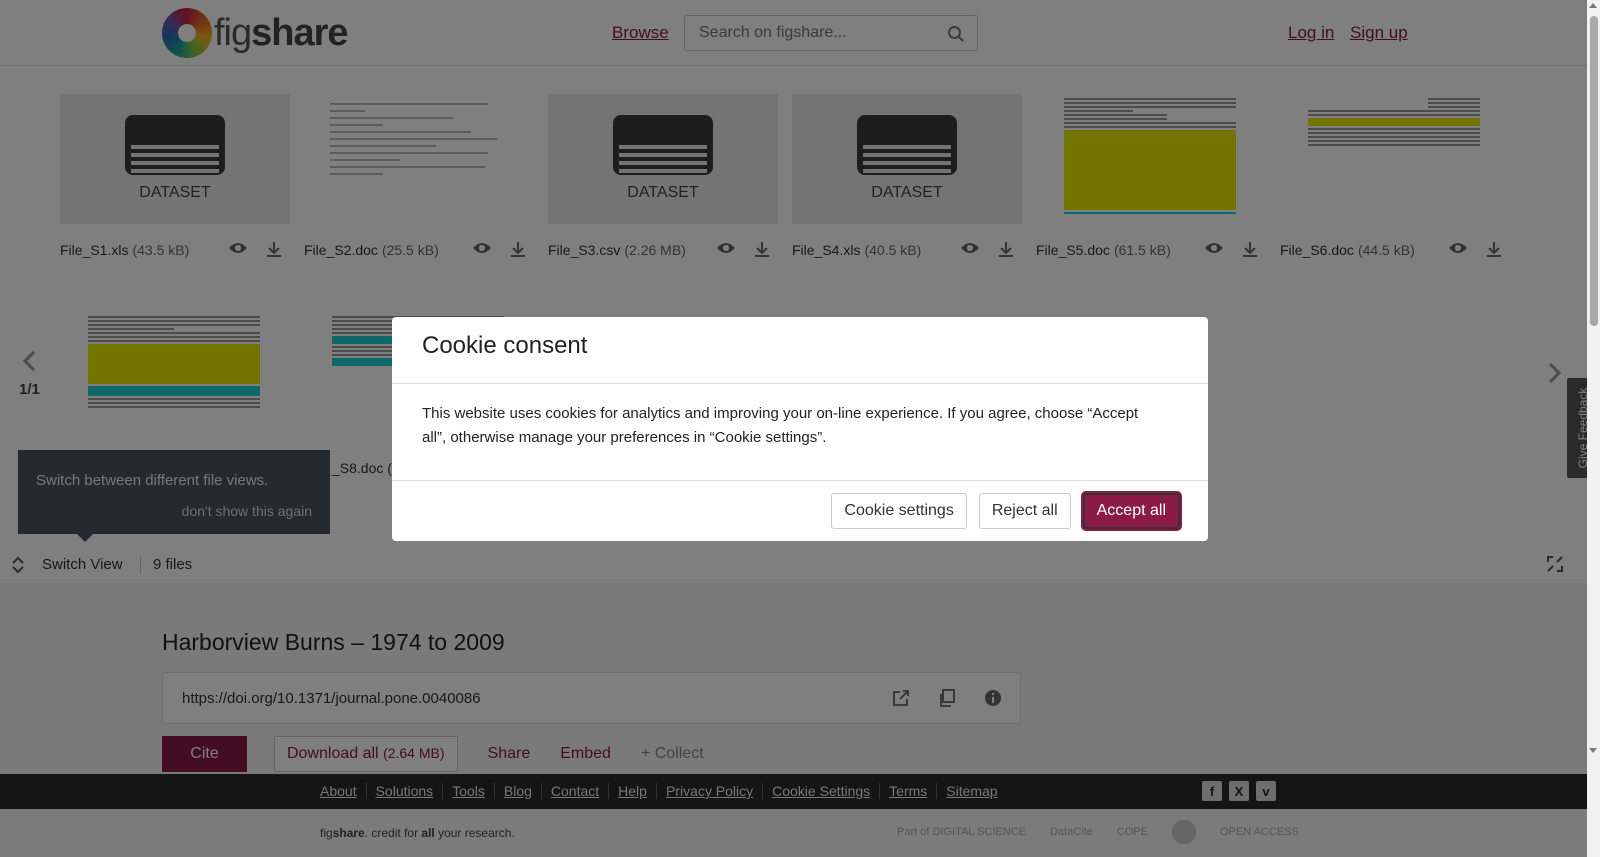 This screenshot has width=1600, height=857. I want to click on scroll-up-icon, so click(1593, 5).